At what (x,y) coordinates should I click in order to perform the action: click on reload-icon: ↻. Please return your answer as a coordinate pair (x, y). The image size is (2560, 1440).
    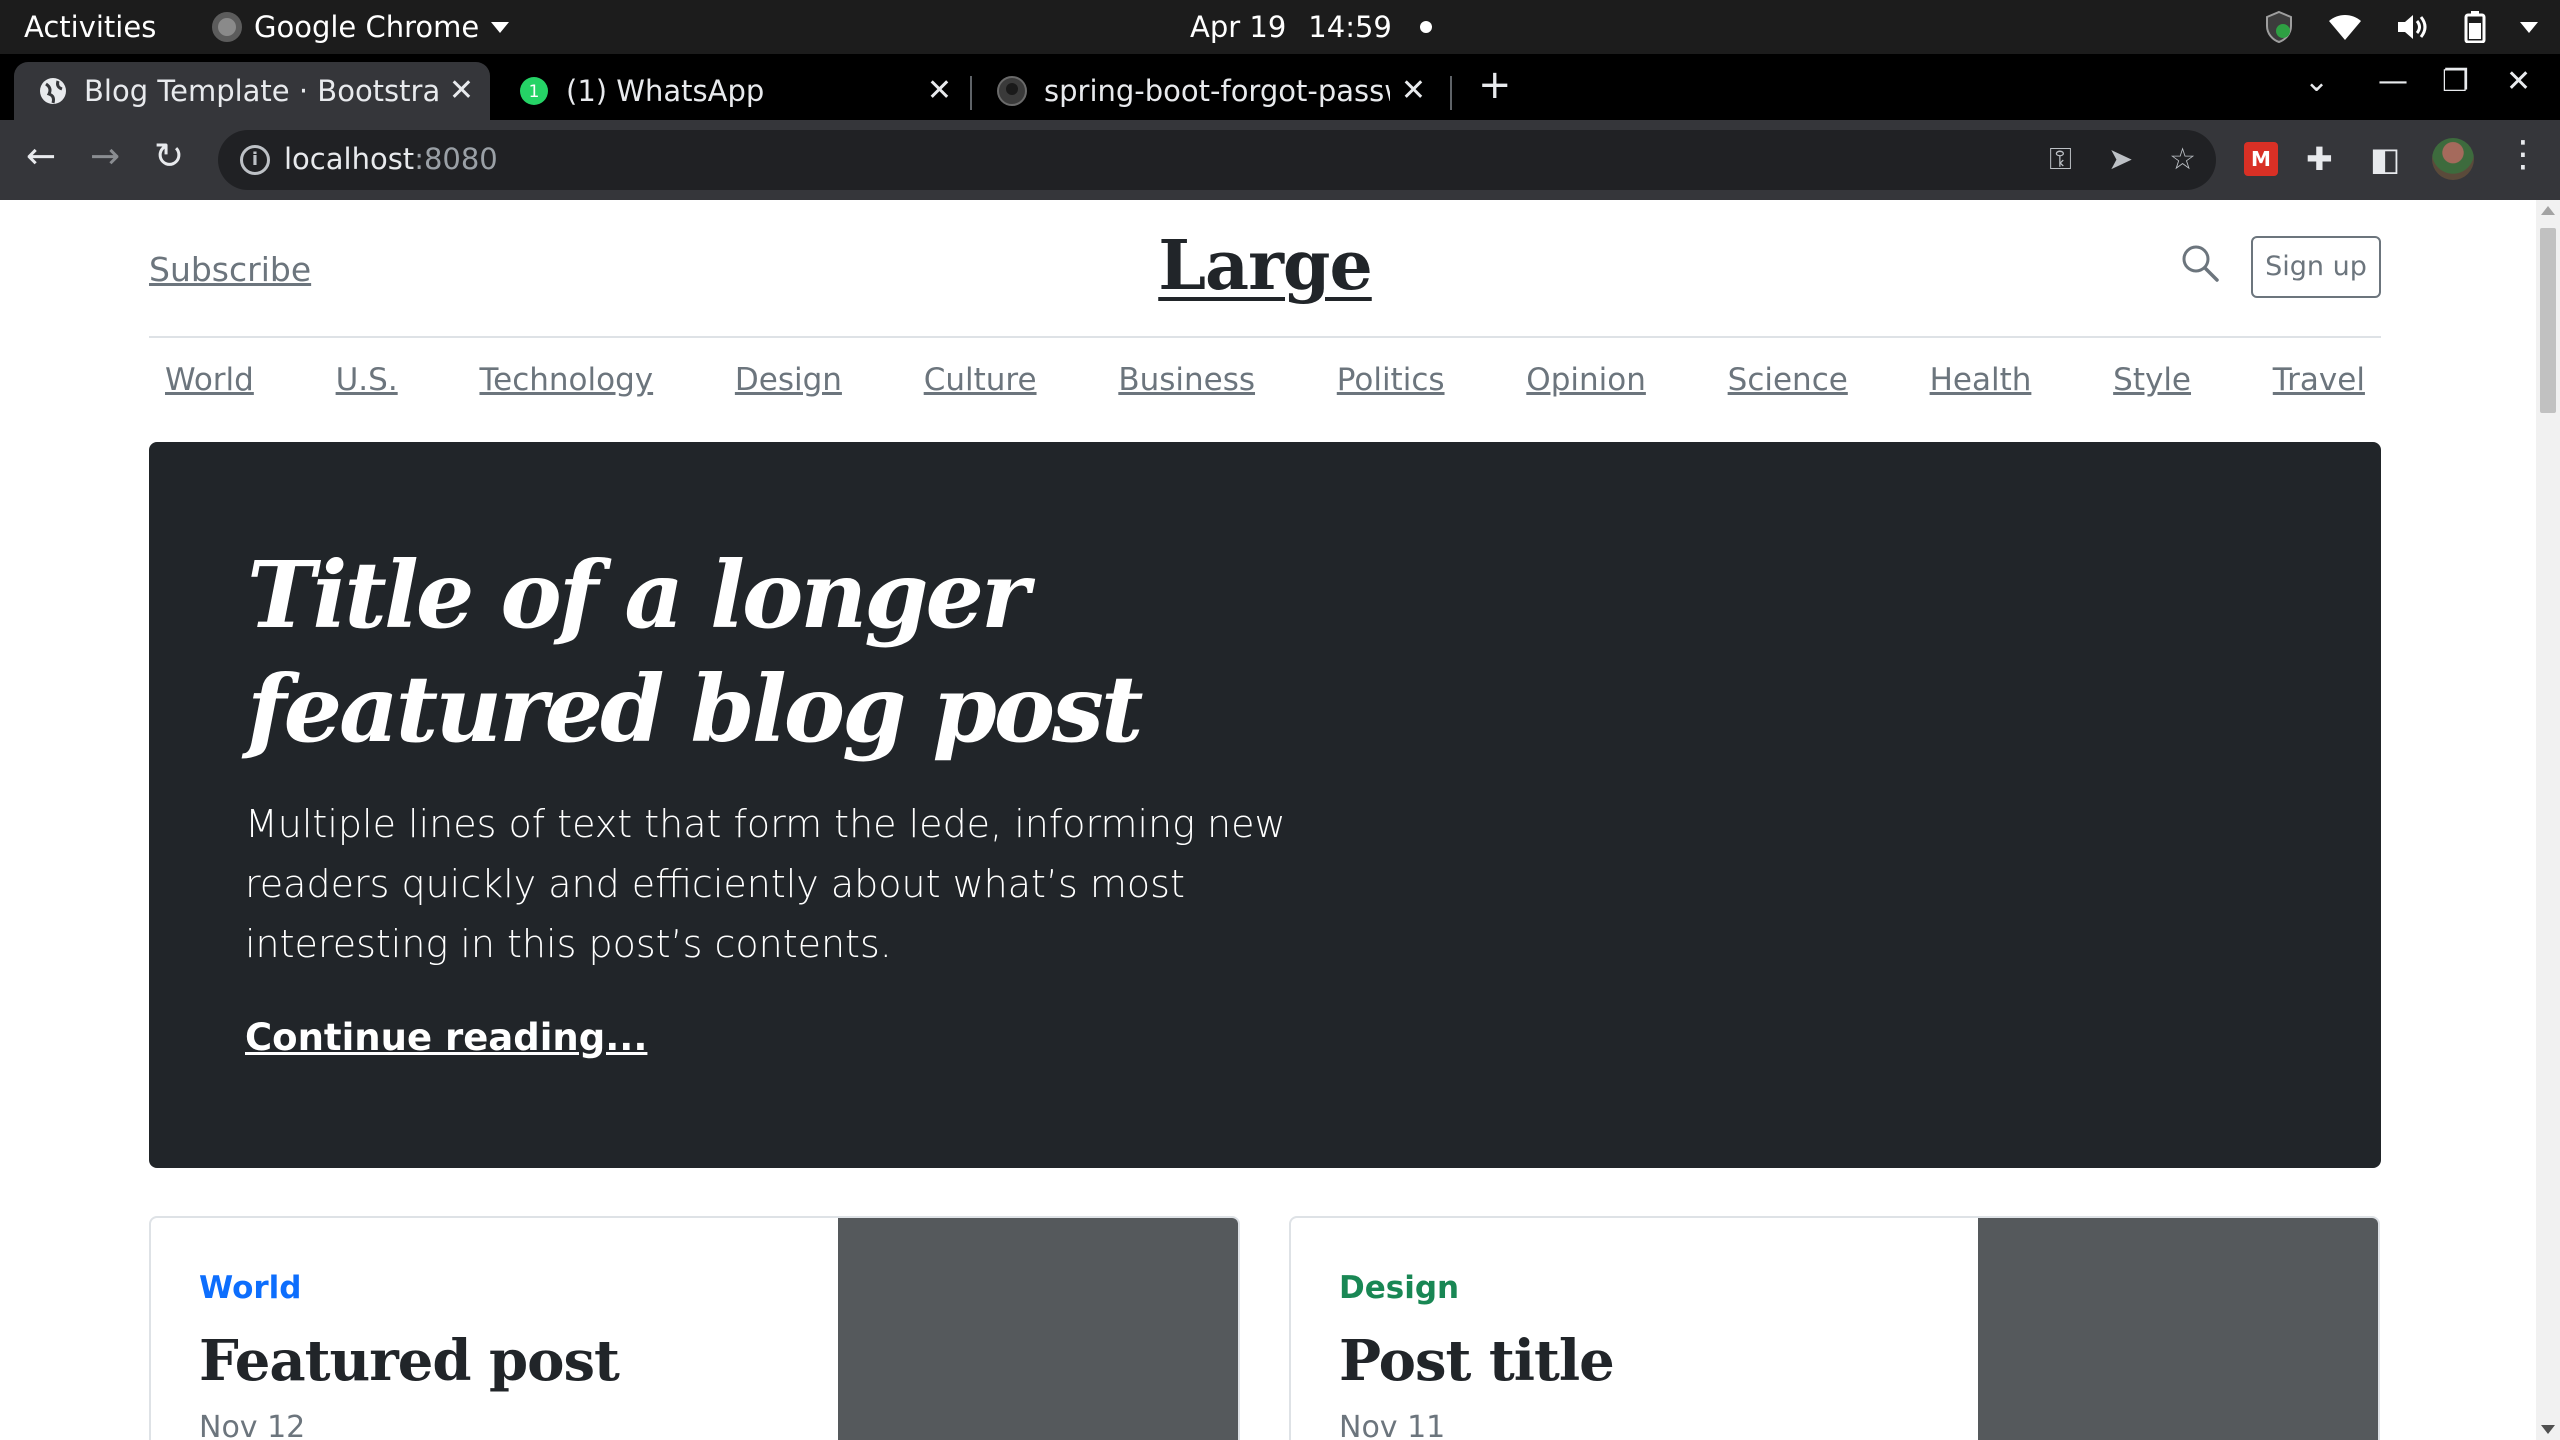
    Looking at the image, I should click on (169, 156).